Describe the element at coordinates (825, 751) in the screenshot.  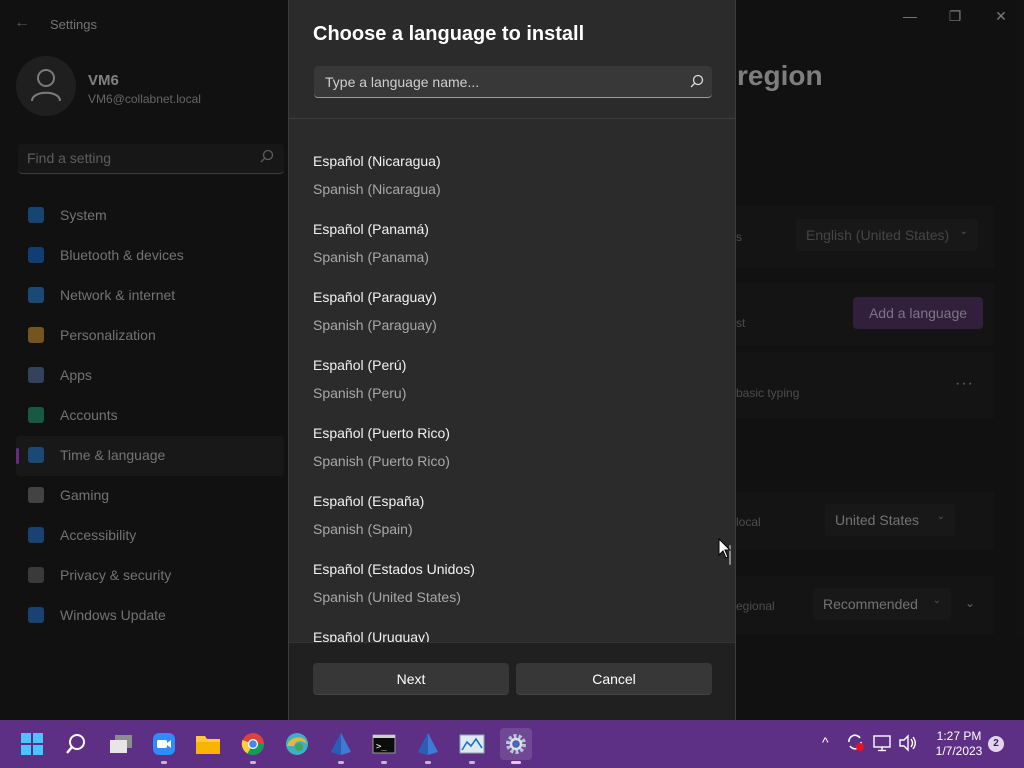
I see `show-hidden-icons-chevron-icon: ^` at that location.